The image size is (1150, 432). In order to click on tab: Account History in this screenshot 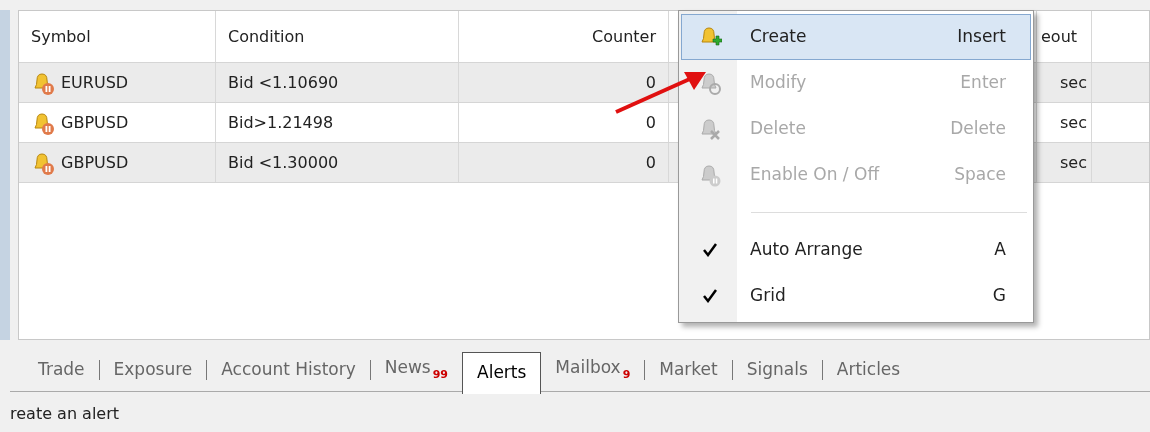, I will do `click(288, 369)`.